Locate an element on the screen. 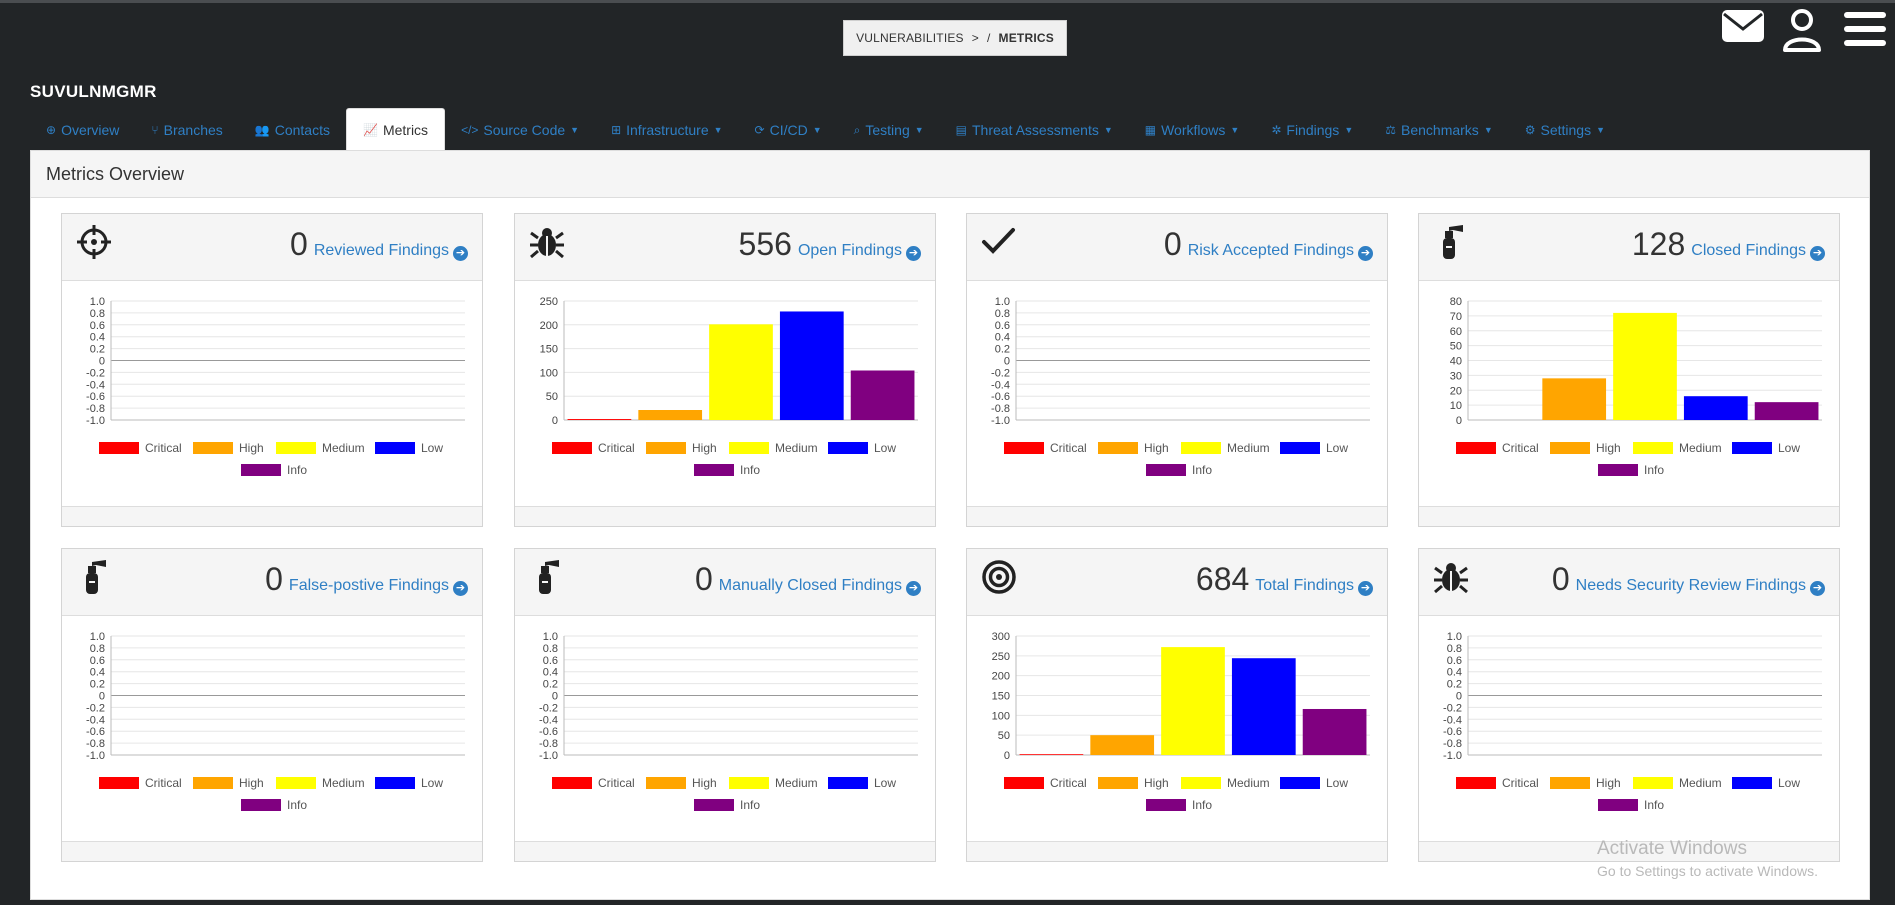 The image size is (1895, 905). globe-icon: ⊕ is located at coordinates (51, 130).